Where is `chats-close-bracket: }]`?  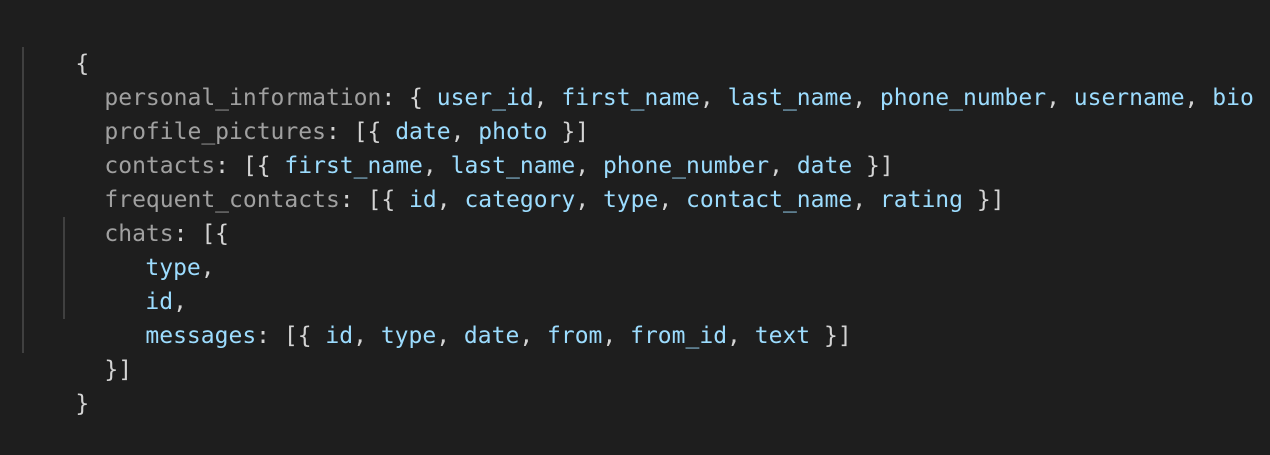
chats-close-bracket: }] is located at coordinates (118, 370).